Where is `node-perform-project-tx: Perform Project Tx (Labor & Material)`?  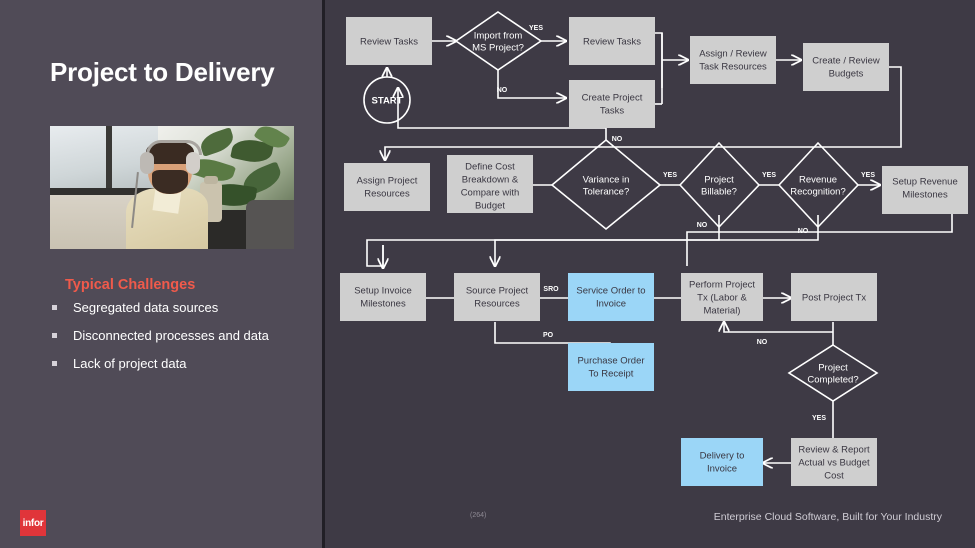
node-perform-project-tx: Perform Project Tx (Labor & Material) is located at coordinates (722, 297).